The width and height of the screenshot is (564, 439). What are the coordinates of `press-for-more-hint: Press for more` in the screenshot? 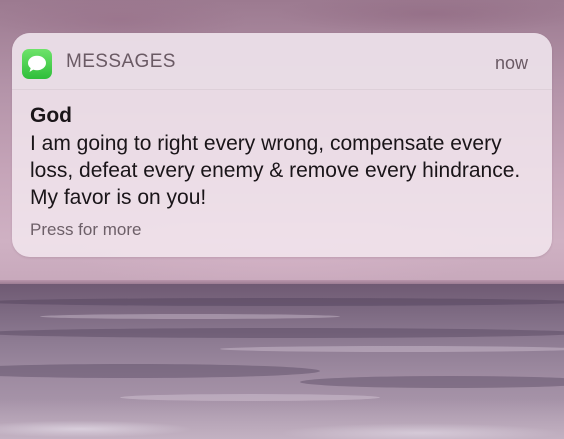 It's located at (86, 229).